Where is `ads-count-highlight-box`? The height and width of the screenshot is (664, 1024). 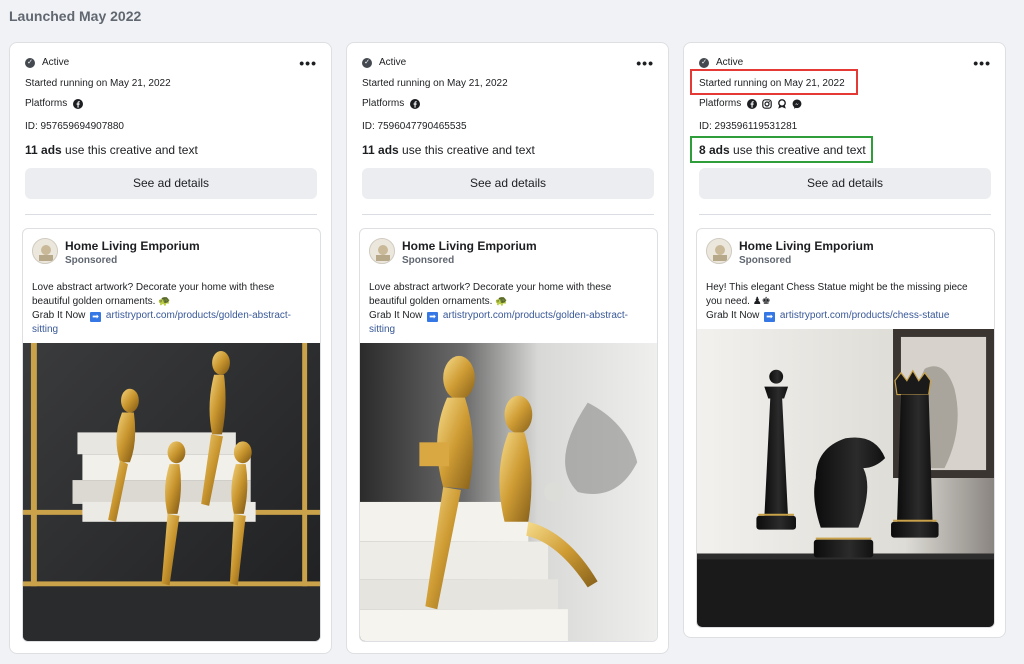
ads-count-highlight-box is located at coordinates (781, 149).